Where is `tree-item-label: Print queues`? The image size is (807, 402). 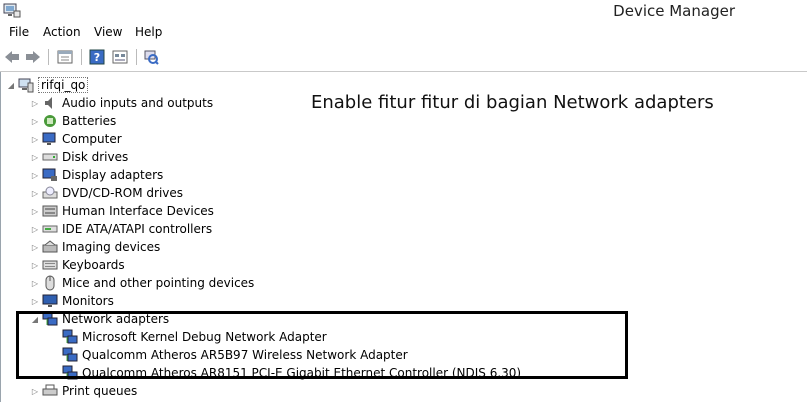
tree-item-label: Print queues is located at coordinates (100, 391).